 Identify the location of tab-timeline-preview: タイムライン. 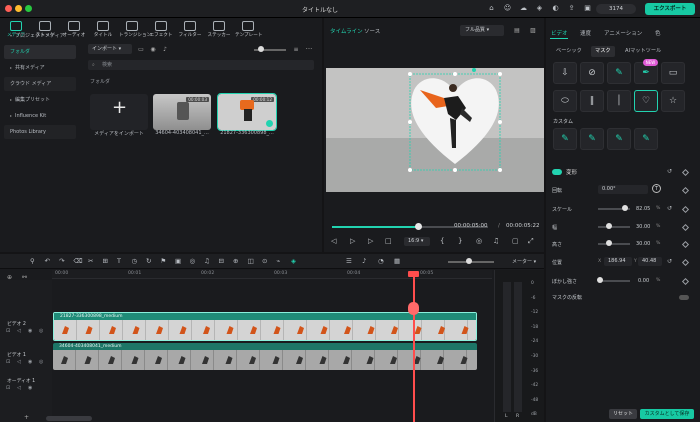
(346, 31).